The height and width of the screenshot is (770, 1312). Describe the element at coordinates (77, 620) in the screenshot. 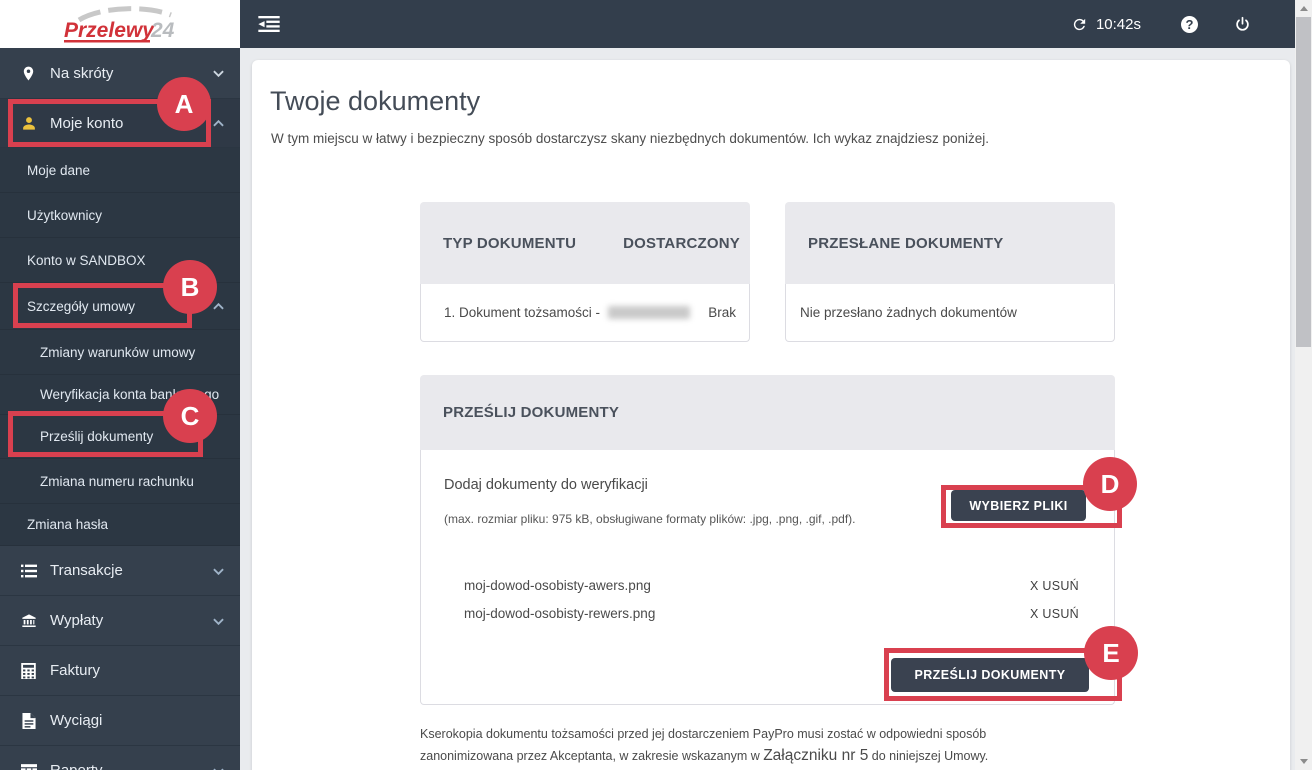

I see `sidebar-item-label: Wypłaty` at that location.